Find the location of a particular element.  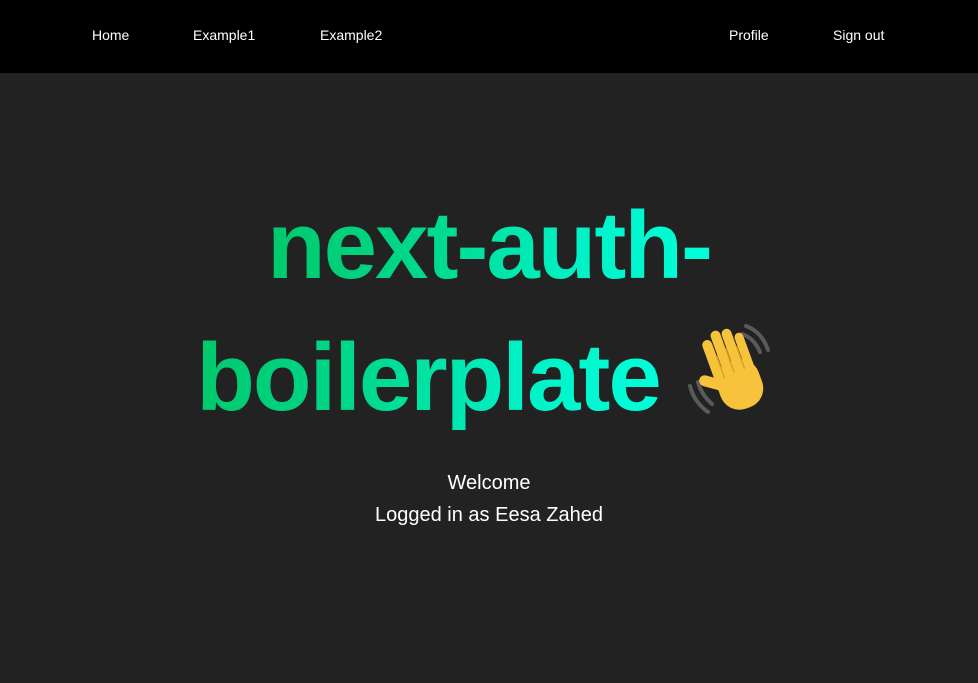

top-navbar: Home Example1 Example2 Profile Sign out is located at coordinates (489, 36).